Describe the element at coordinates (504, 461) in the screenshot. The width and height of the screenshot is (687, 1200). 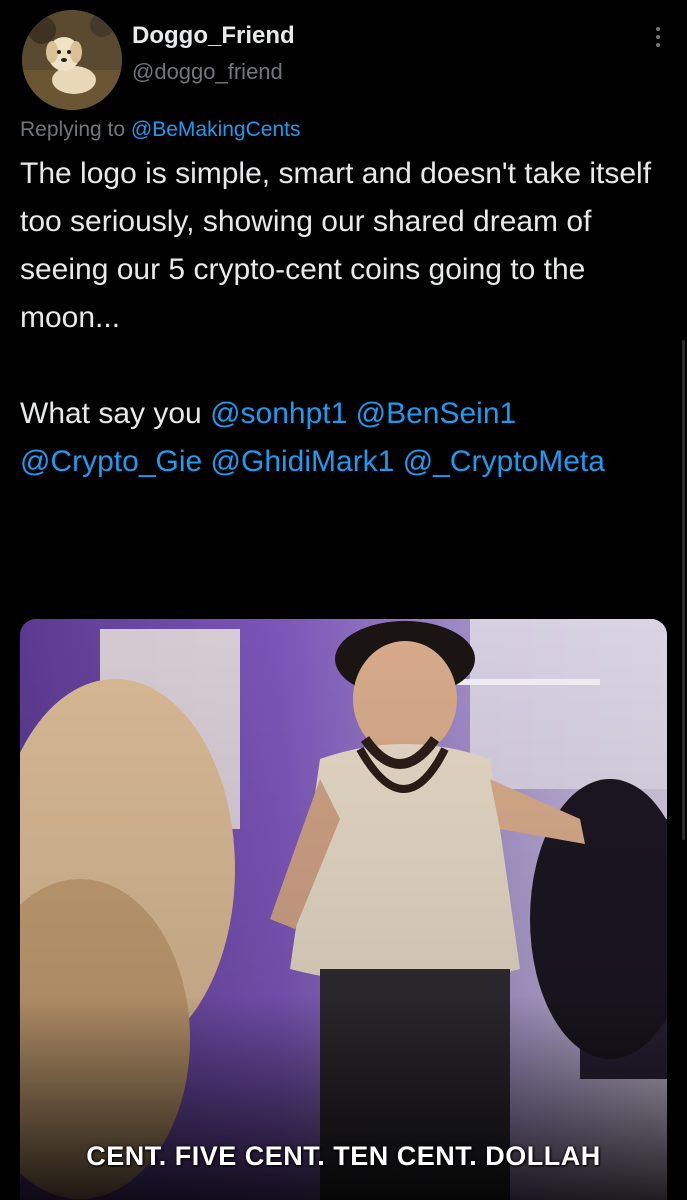
I see `mention-link: @_CryptoMeta` at that location.